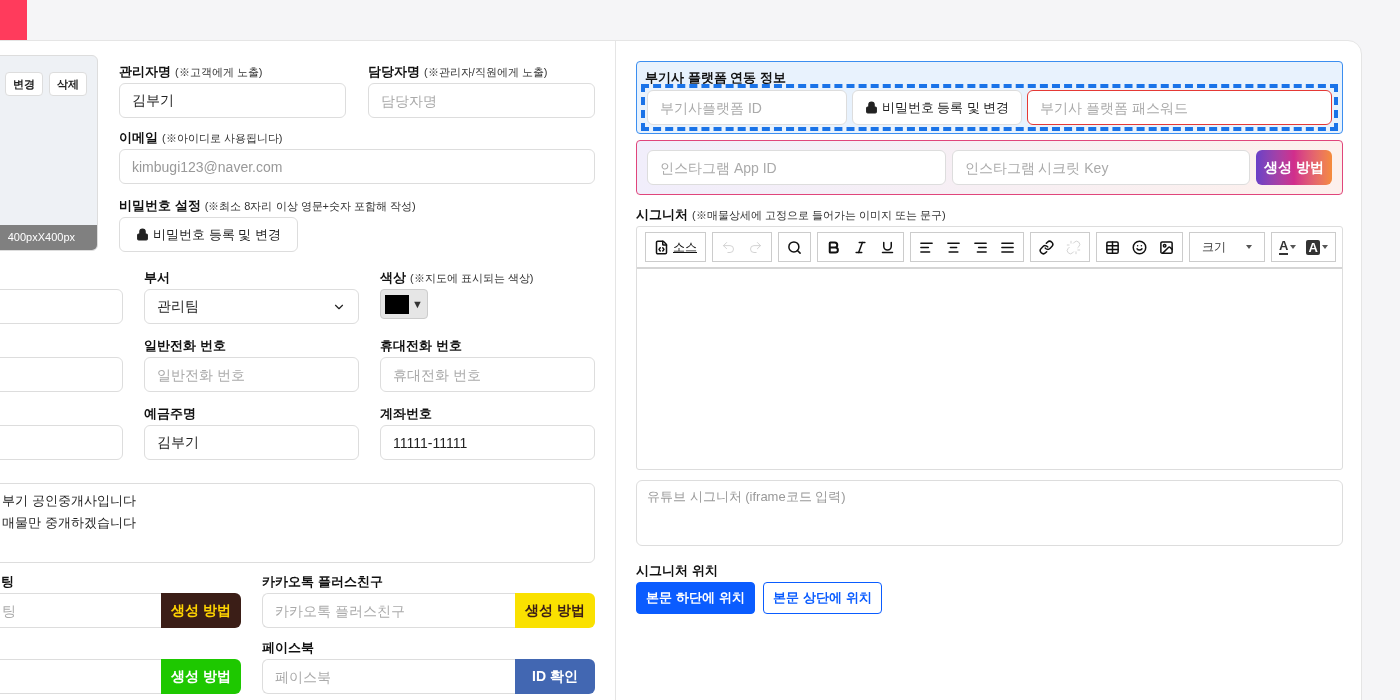 The height and width of the screenshot is (700, 1400). I want to click on field-label: 페이스북, so click(288, 648).